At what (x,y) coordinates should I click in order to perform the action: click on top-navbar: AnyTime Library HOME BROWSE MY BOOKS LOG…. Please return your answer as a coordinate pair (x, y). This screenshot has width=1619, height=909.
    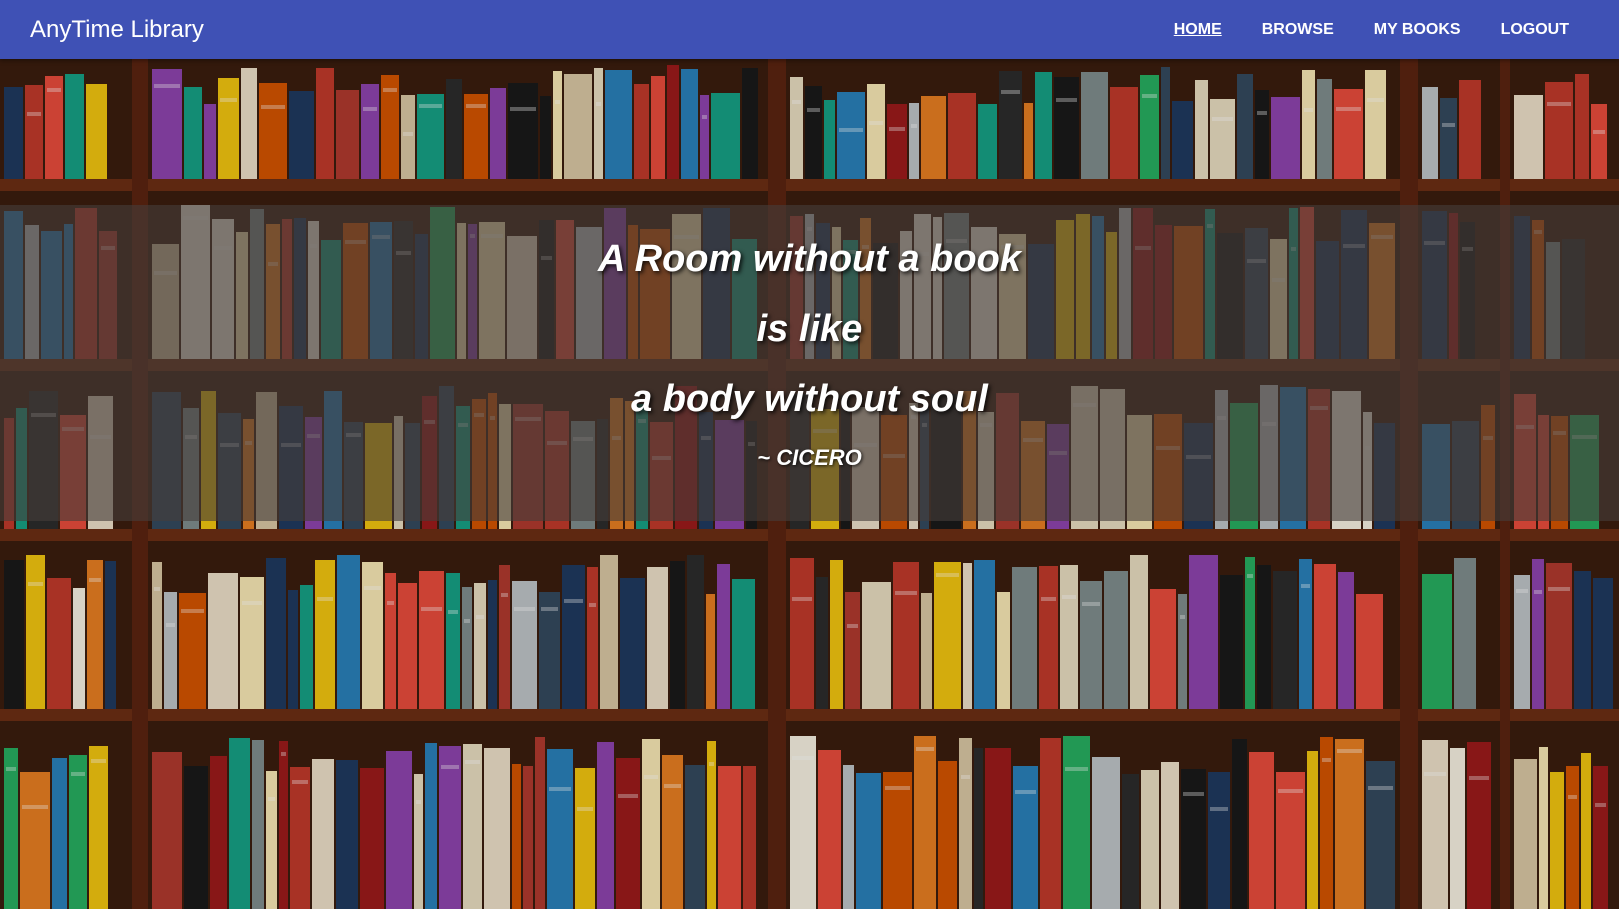
    Looking at the image, I should click on (809, 29).